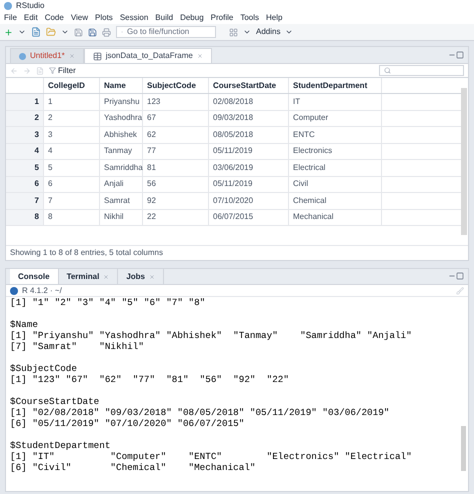 The width and height of the screenshot is (474, 494). Describe the element at coordinates (335, 134) in the screenshot. I see `table-cell: ENTC` at that location.